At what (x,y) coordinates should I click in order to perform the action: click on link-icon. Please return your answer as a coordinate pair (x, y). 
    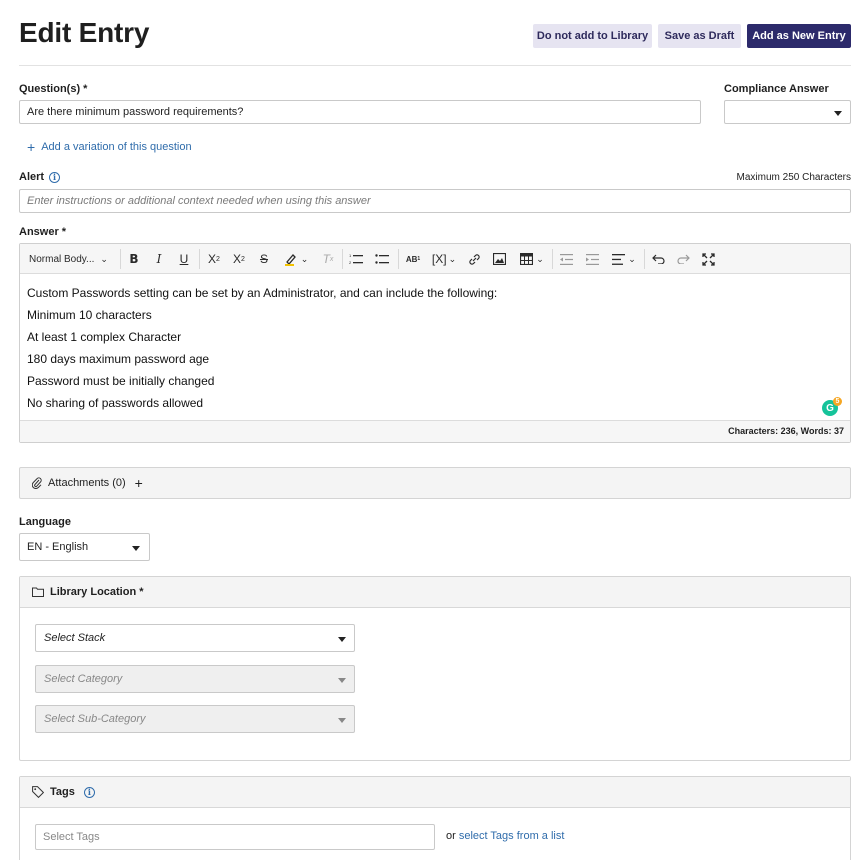
    Looking at the image, I should click on (474, 259).